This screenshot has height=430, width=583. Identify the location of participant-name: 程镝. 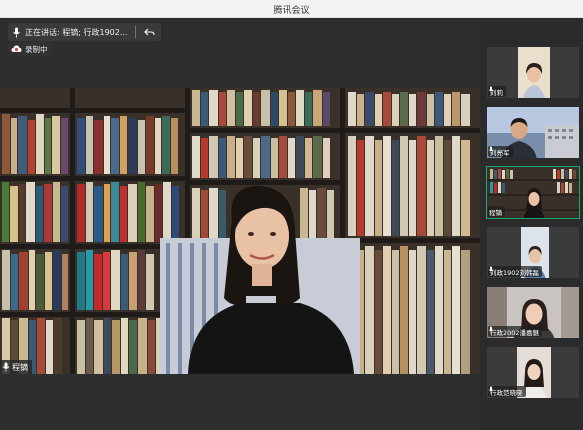
(495, 212).